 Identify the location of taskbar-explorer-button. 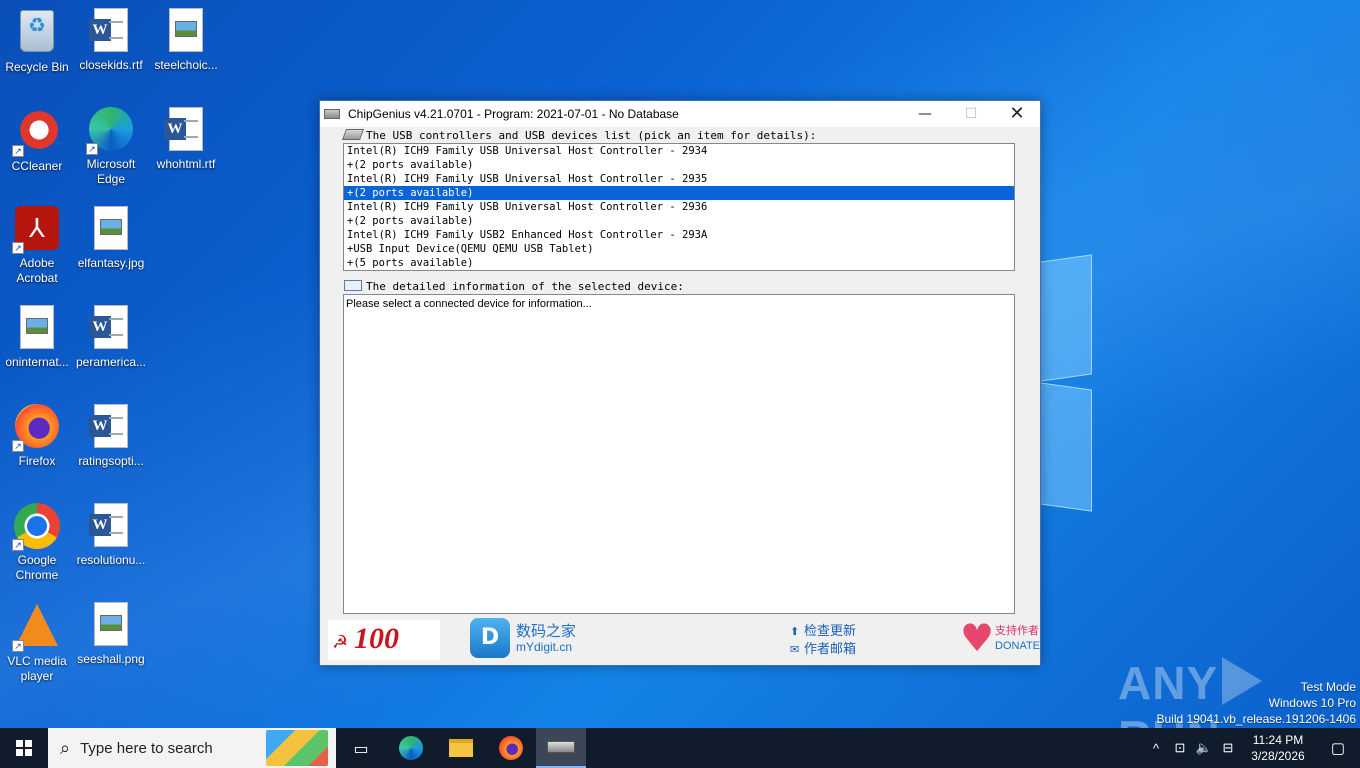
(461, 748).